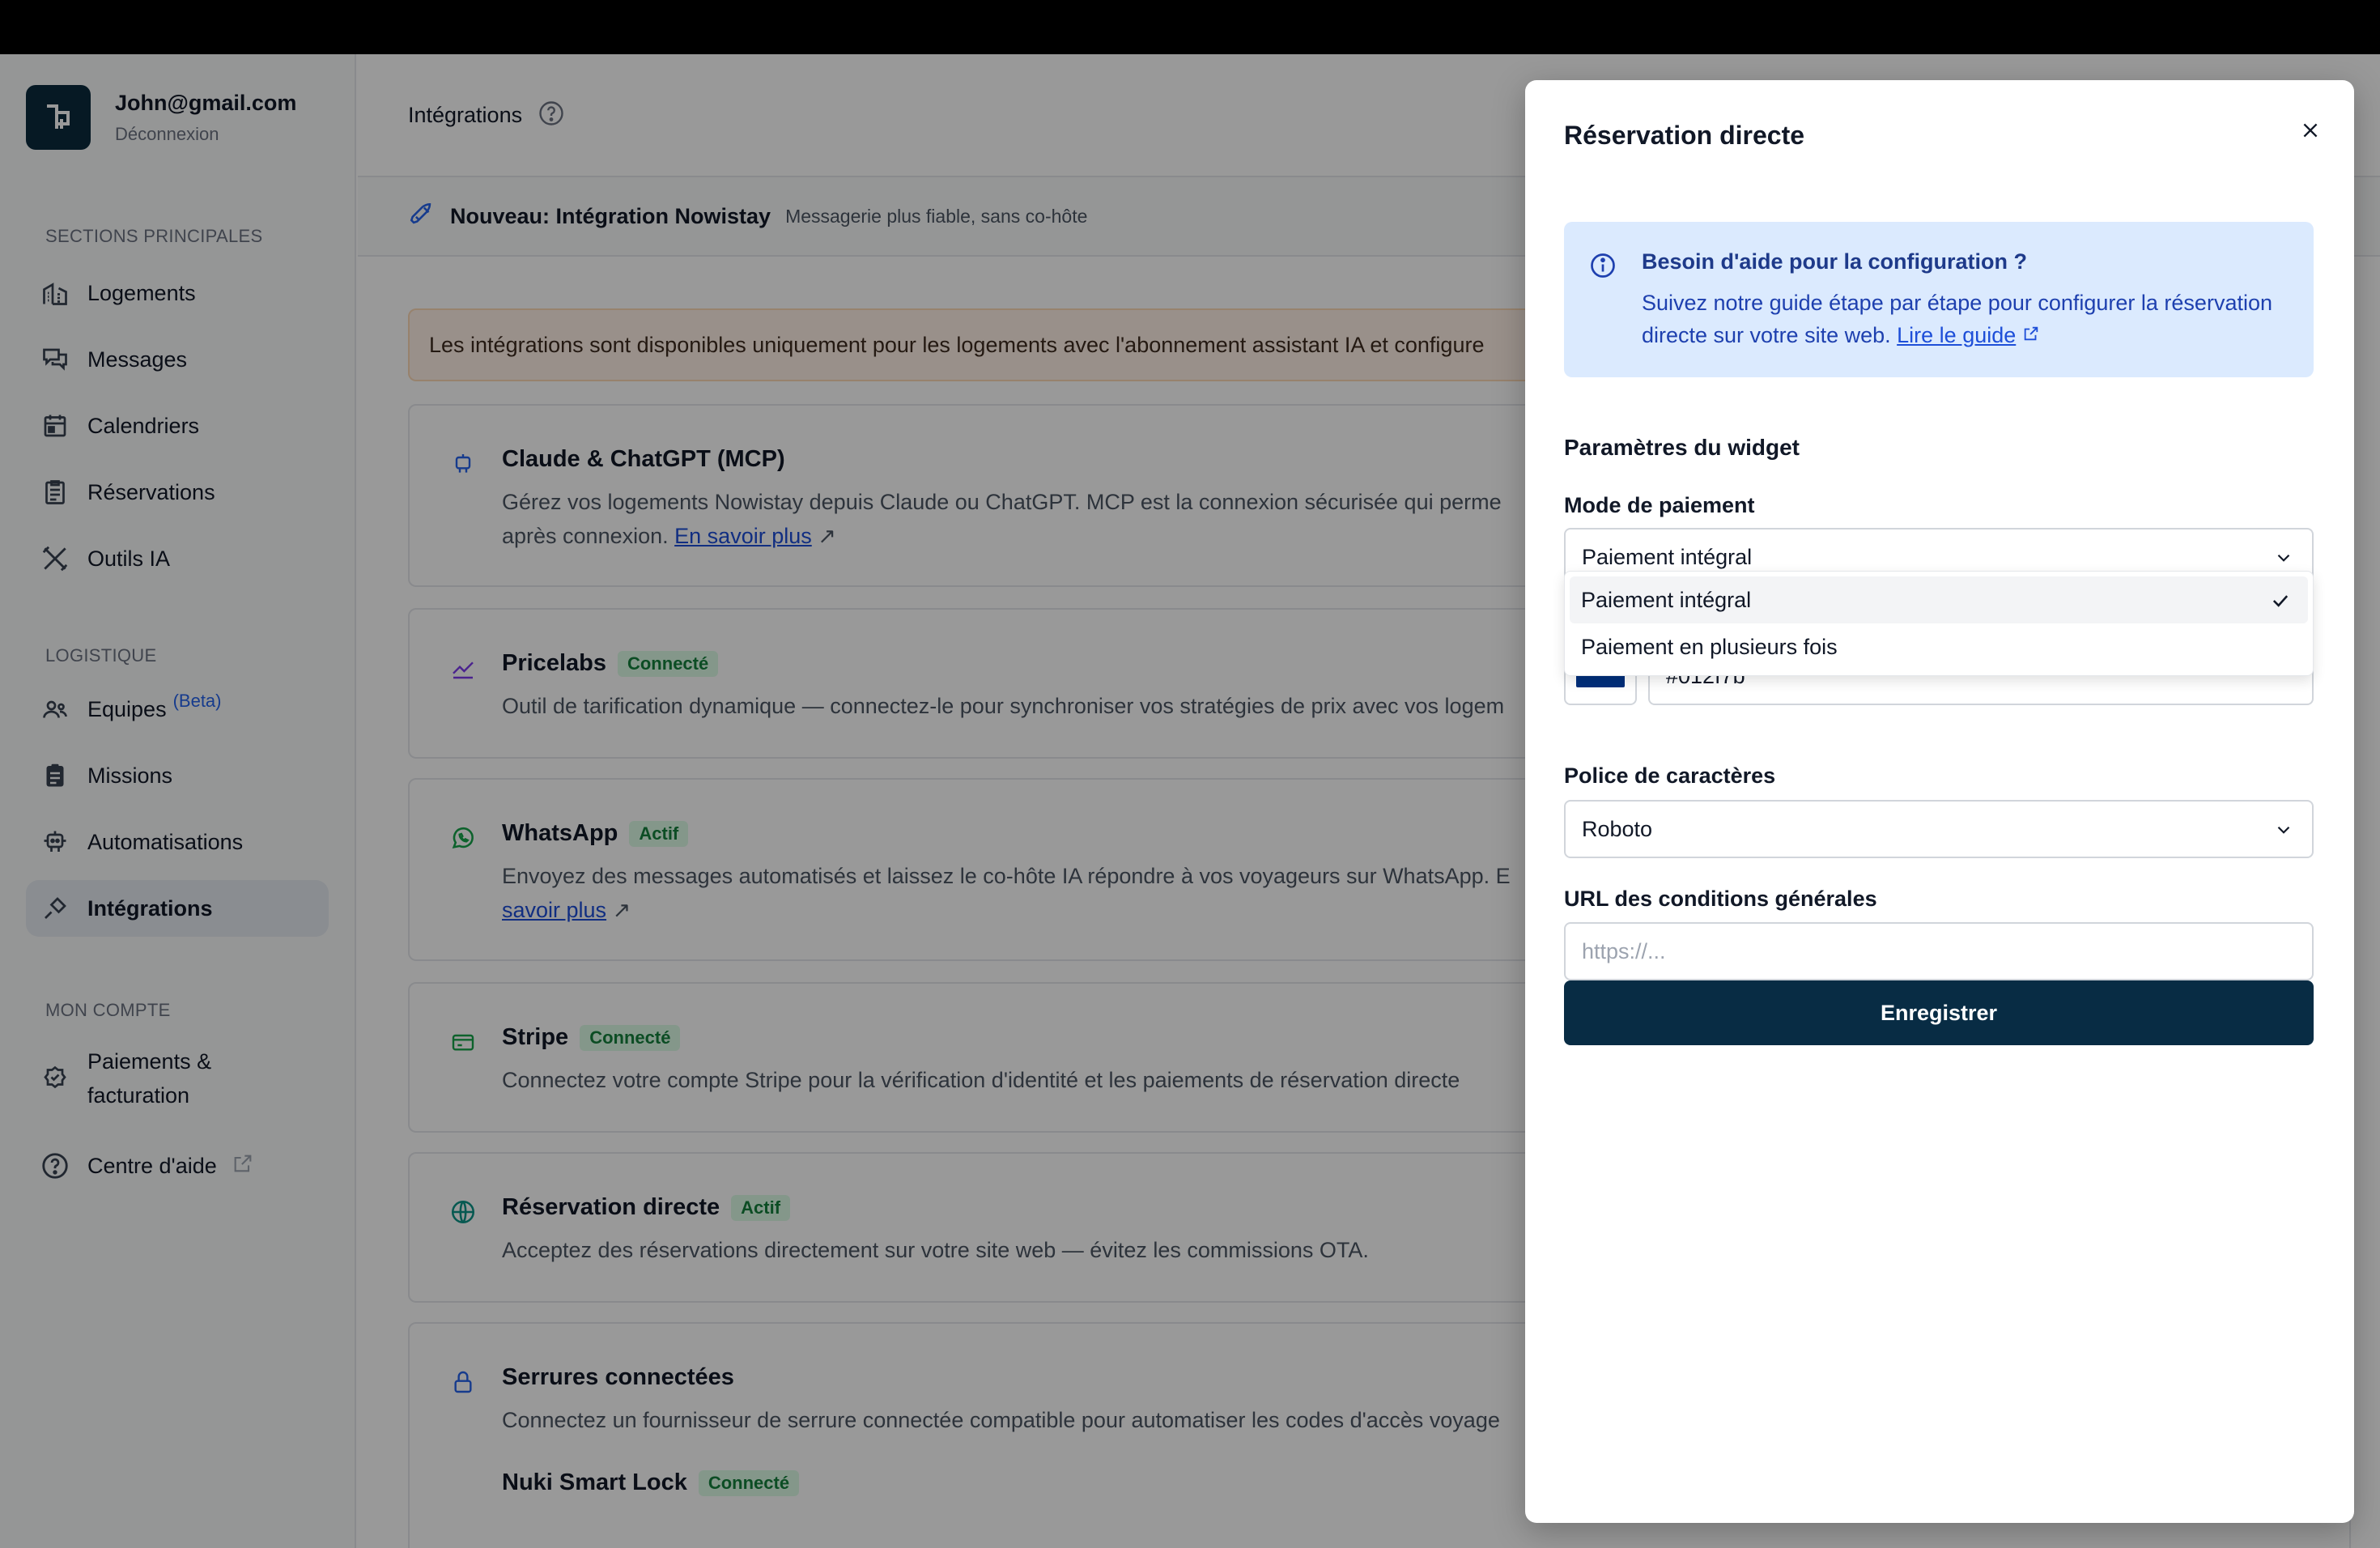  Describe the element at coordinates (1939, 646) in the screenshot. I see `option-paiement-plusieurs-fois: Paiement en plusieurs fois` at that location.